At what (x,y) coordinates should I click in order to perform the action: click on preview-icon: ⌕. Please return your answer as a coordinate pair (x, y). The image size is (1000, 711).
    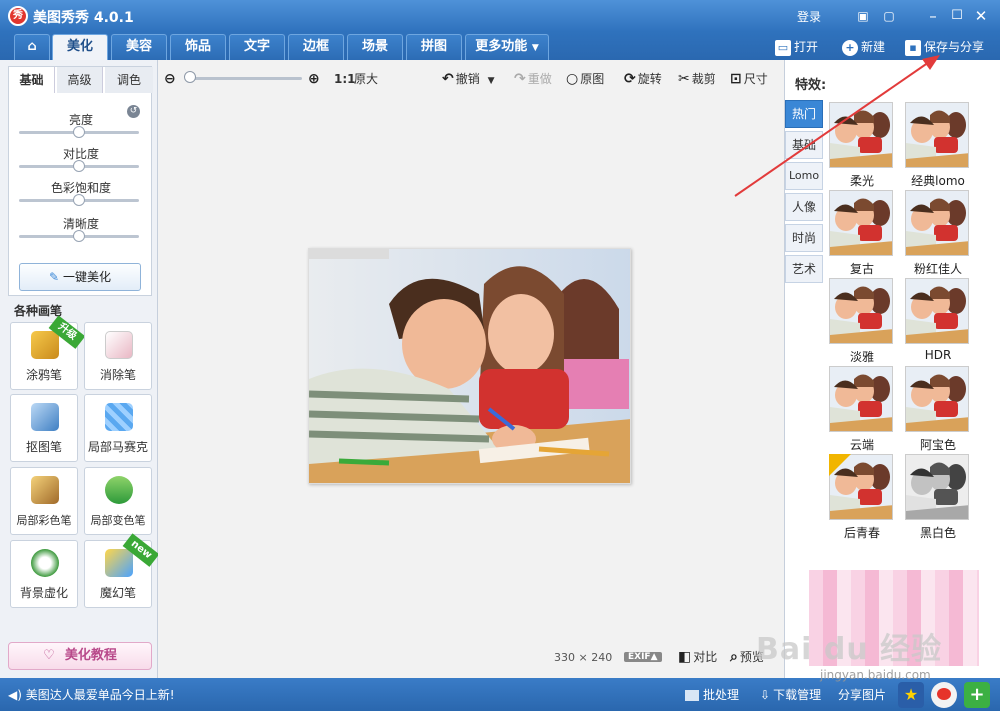
    Looking at the image, I should click on (734, 657).